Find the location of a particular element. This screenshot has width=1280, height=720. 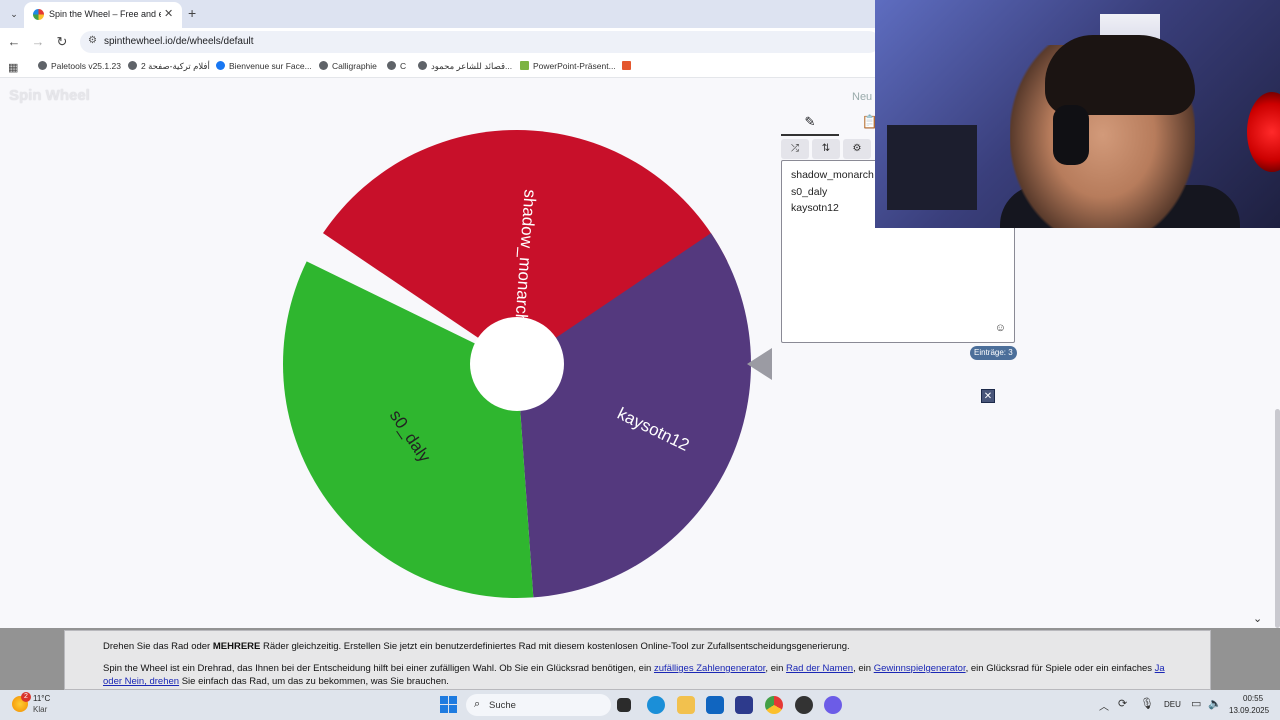

webcam-monitor is located at coordinates (932, 167).